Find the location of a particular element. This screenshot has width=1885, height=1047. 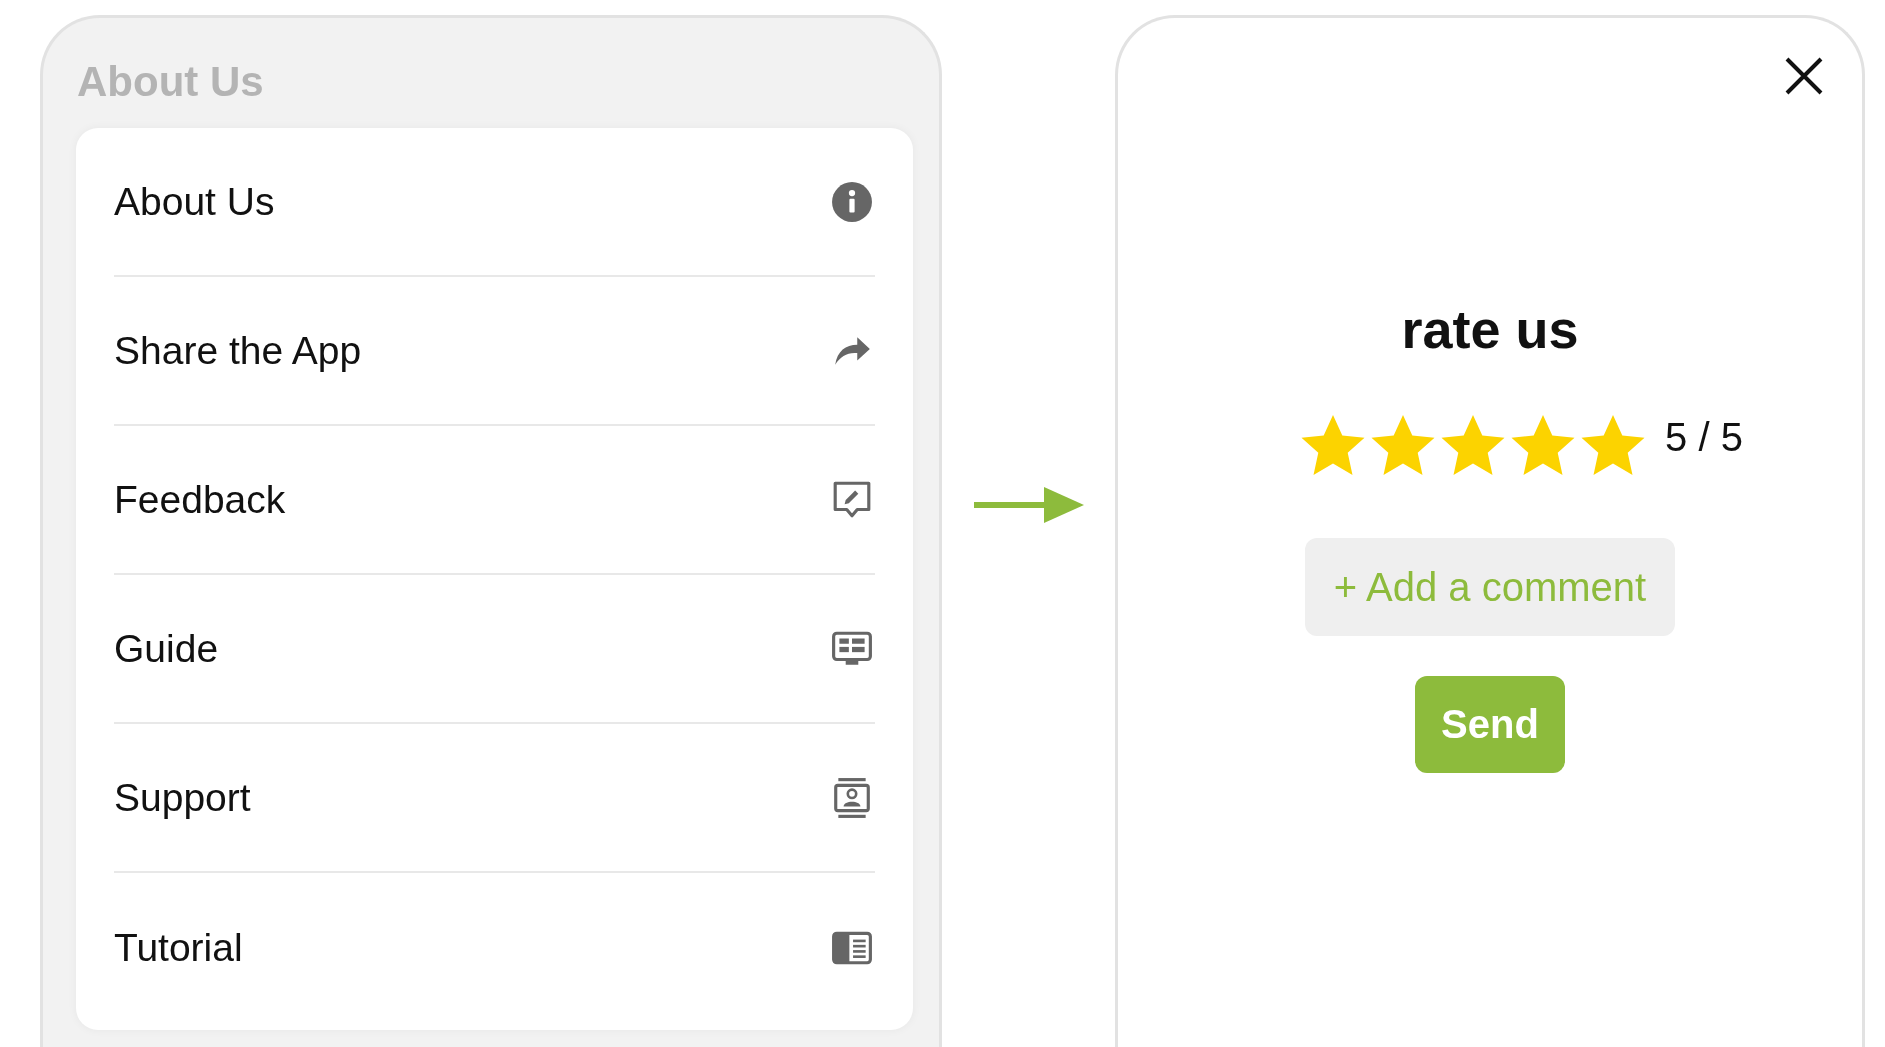

menu-item: Support is located at coordinates (182, 797).